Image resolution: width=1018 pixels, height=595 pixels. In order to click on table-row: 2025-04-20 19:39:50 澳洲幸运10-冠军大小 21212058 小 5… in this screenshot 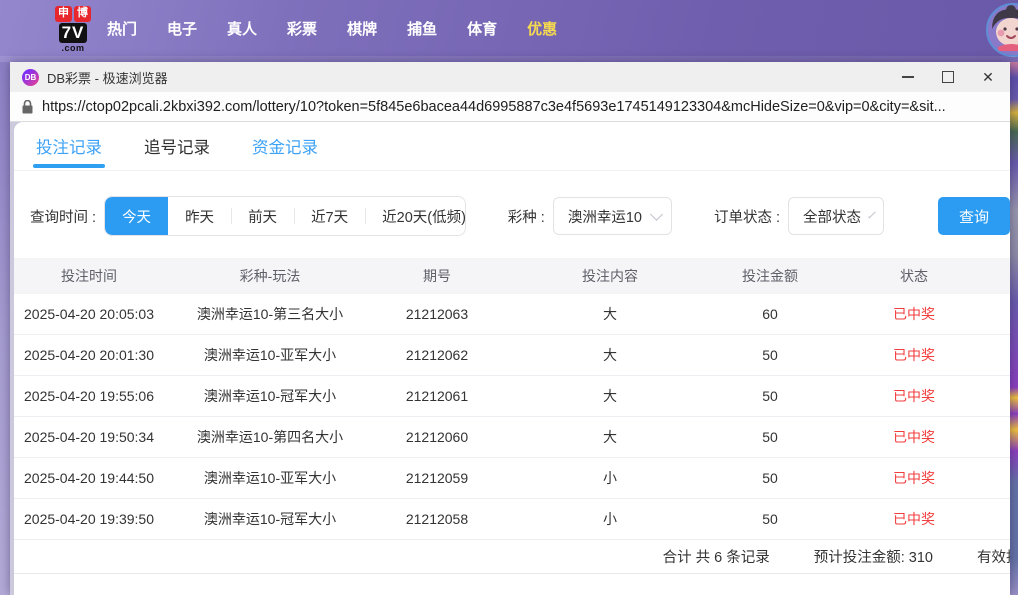, I will do `click(512, 519)`.